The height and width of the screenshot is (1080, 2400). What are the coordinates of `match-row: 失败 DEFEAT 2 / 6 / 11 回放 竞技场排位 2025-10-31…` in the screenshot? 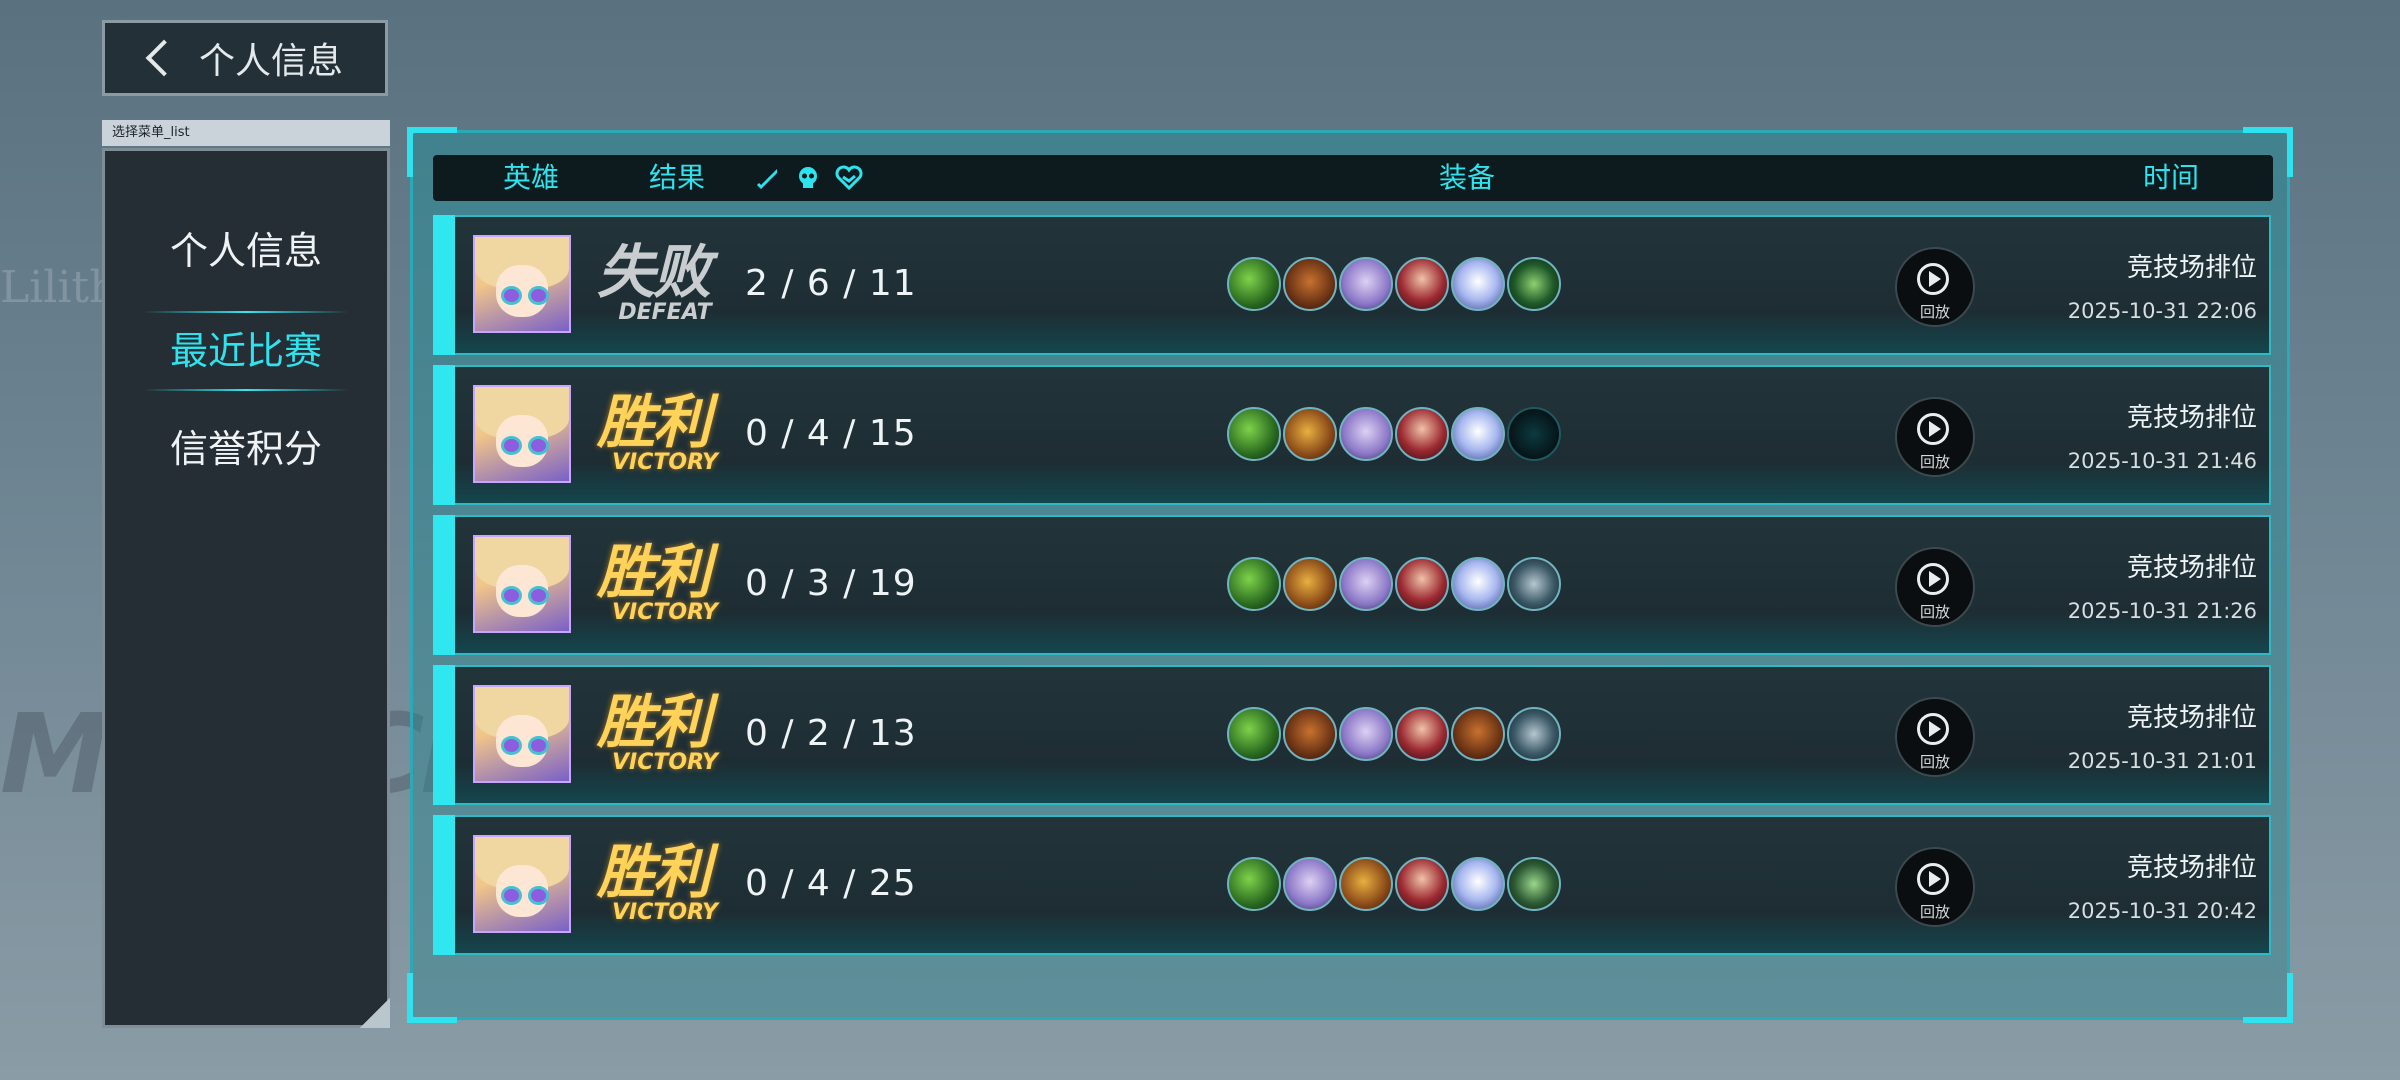 It's located at (1352, 285).